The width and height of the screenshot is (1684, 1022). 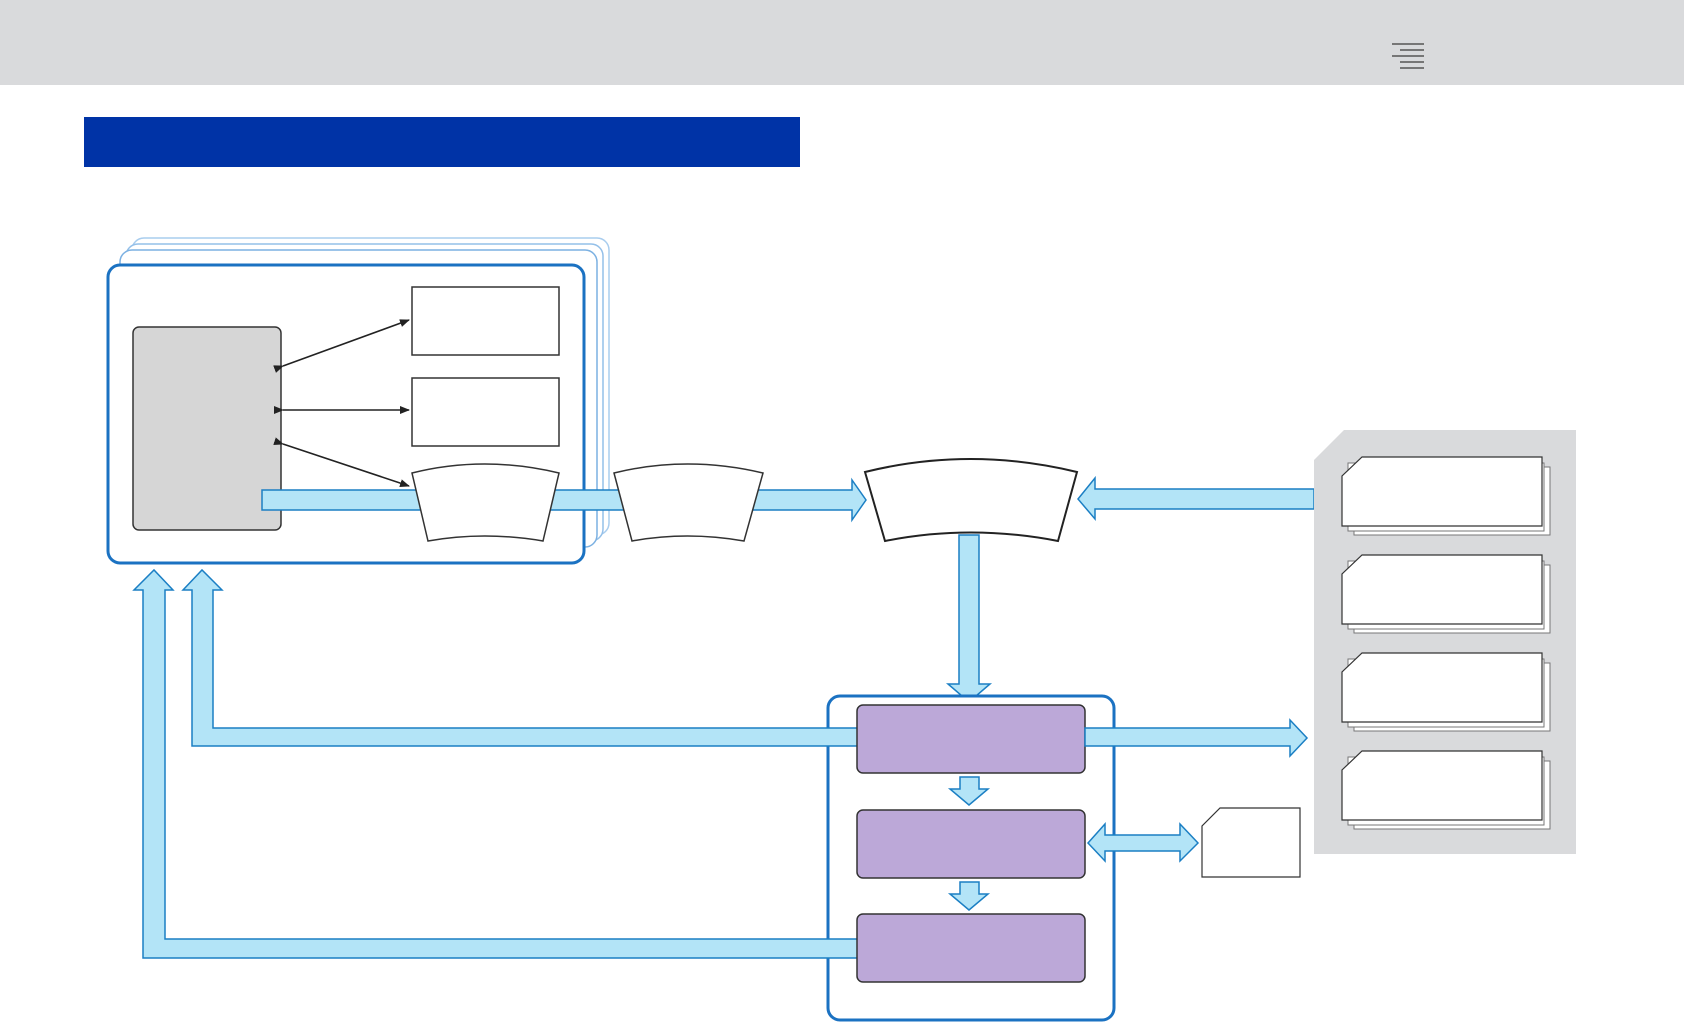 What do you see at coordinates (1251, 842) in the screenshot?
I see `card-small` at bounding box center [1251, 842].